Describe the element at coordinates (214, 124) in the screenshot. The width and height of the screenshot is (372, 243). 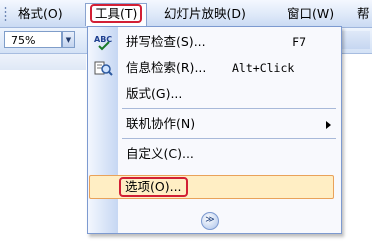
I see `menu-item-online-collaboration: 联机协作(N)` at that location.